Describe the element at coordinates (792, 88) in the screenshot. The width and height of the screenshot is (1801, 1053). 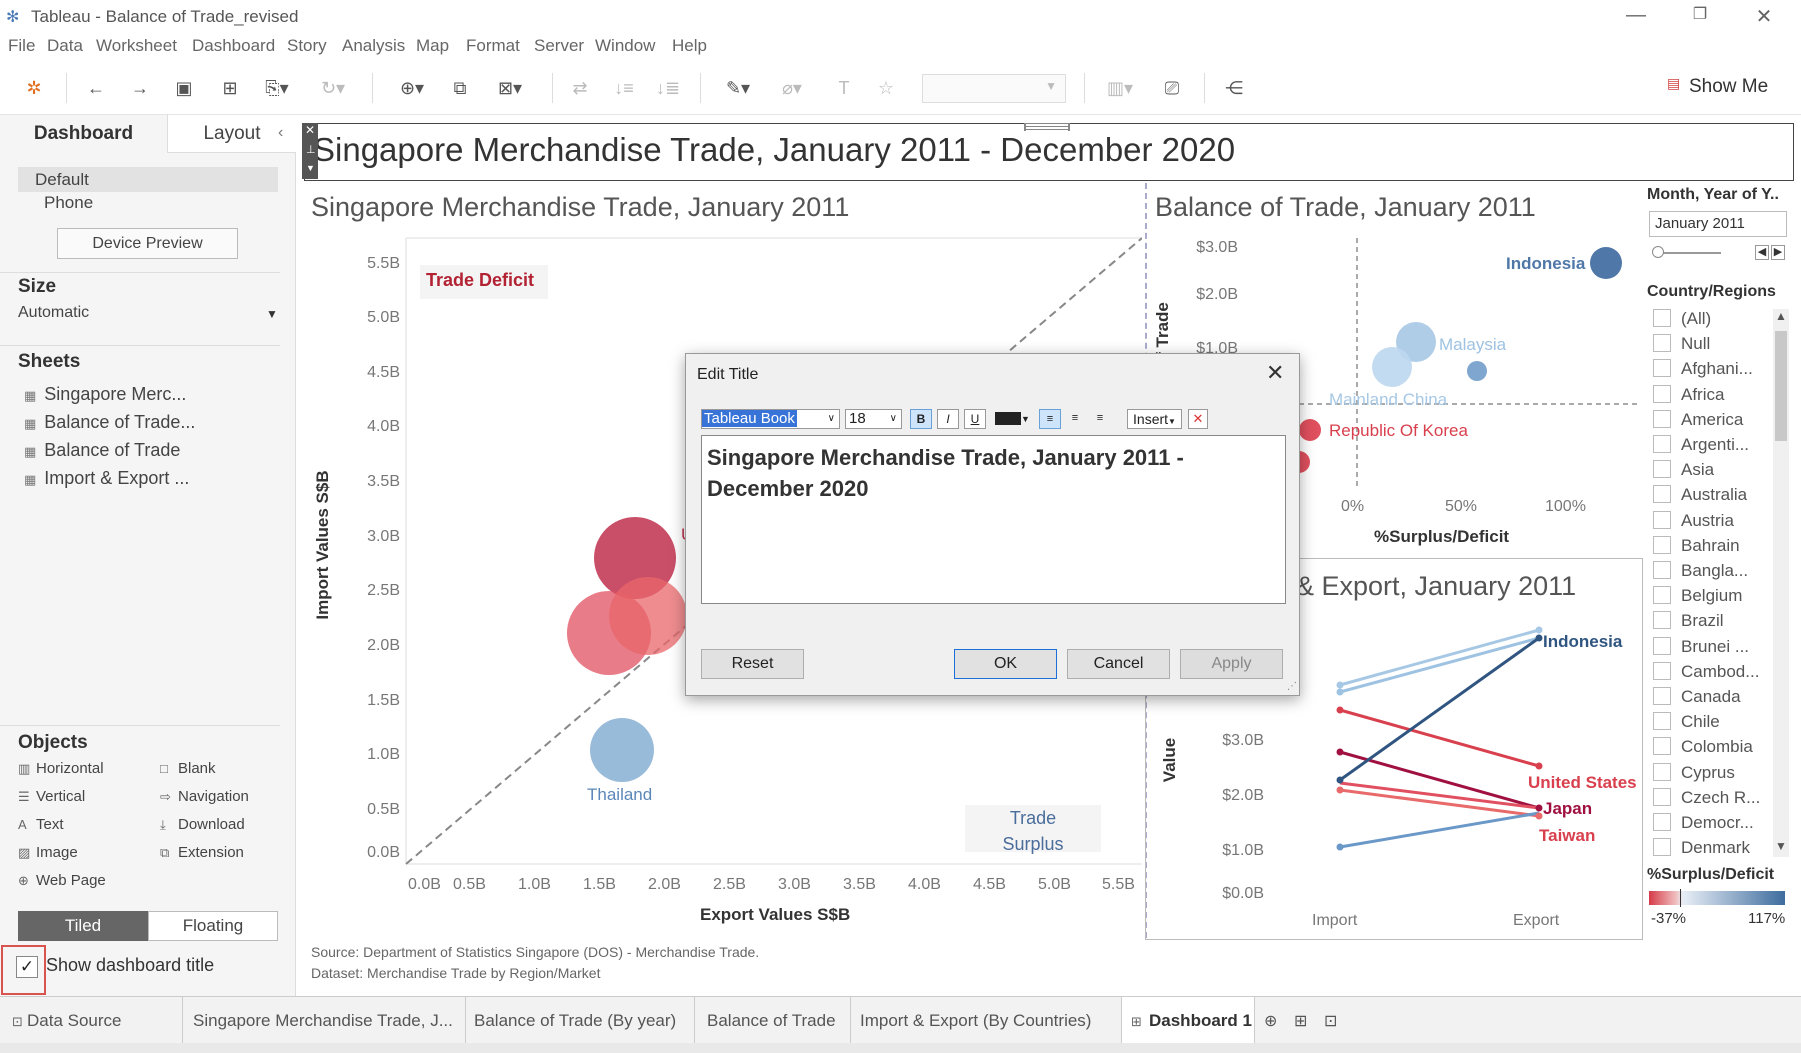
I see `group-icon: ⌀▾` at that location.